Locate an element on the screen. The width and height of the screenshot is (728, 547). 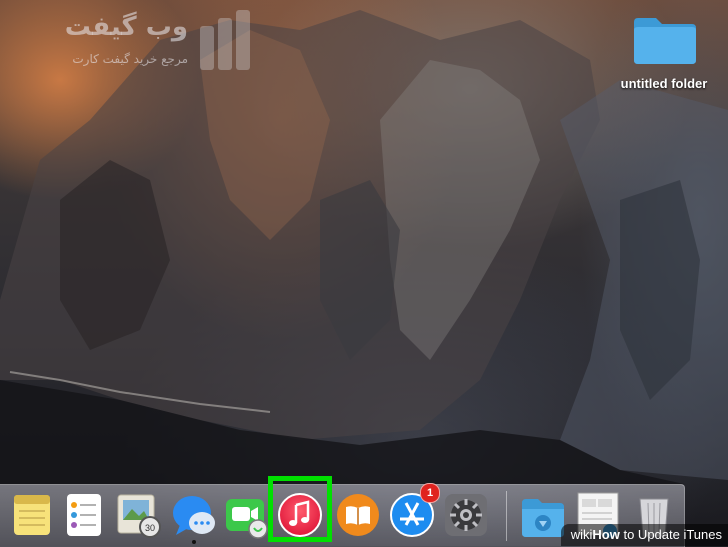
gear-icon is located at coordinates (466, 515).